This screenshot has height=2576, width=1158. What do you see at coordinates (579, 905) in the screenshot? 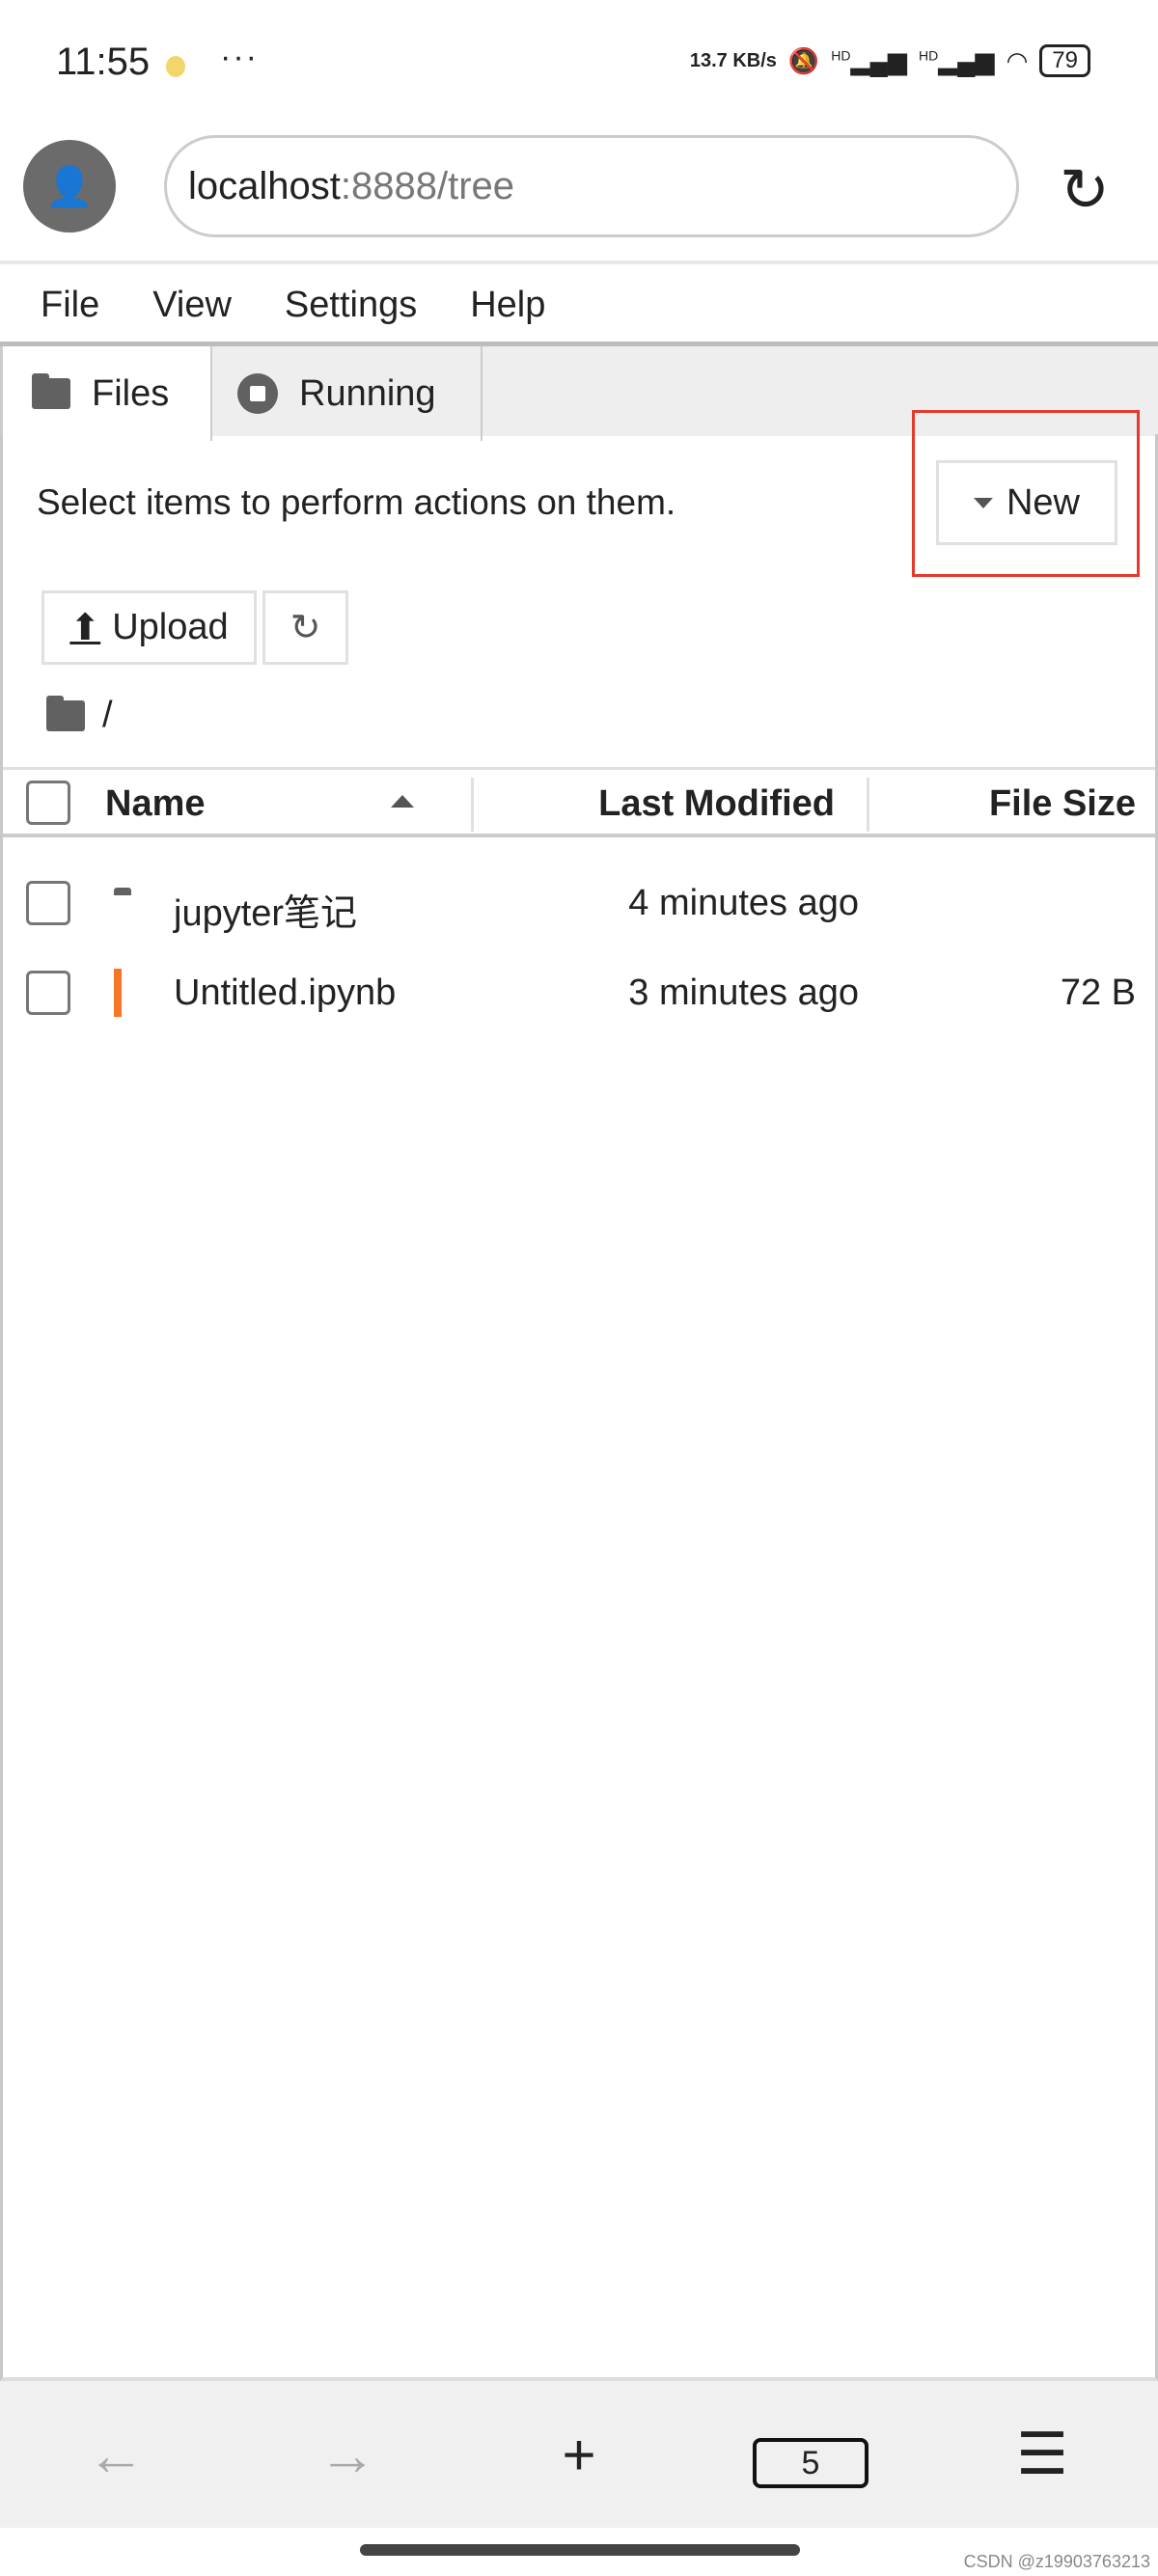
I see `table-row: jupyter笔记 4 minutes ago` at bounding box center [579, 905].